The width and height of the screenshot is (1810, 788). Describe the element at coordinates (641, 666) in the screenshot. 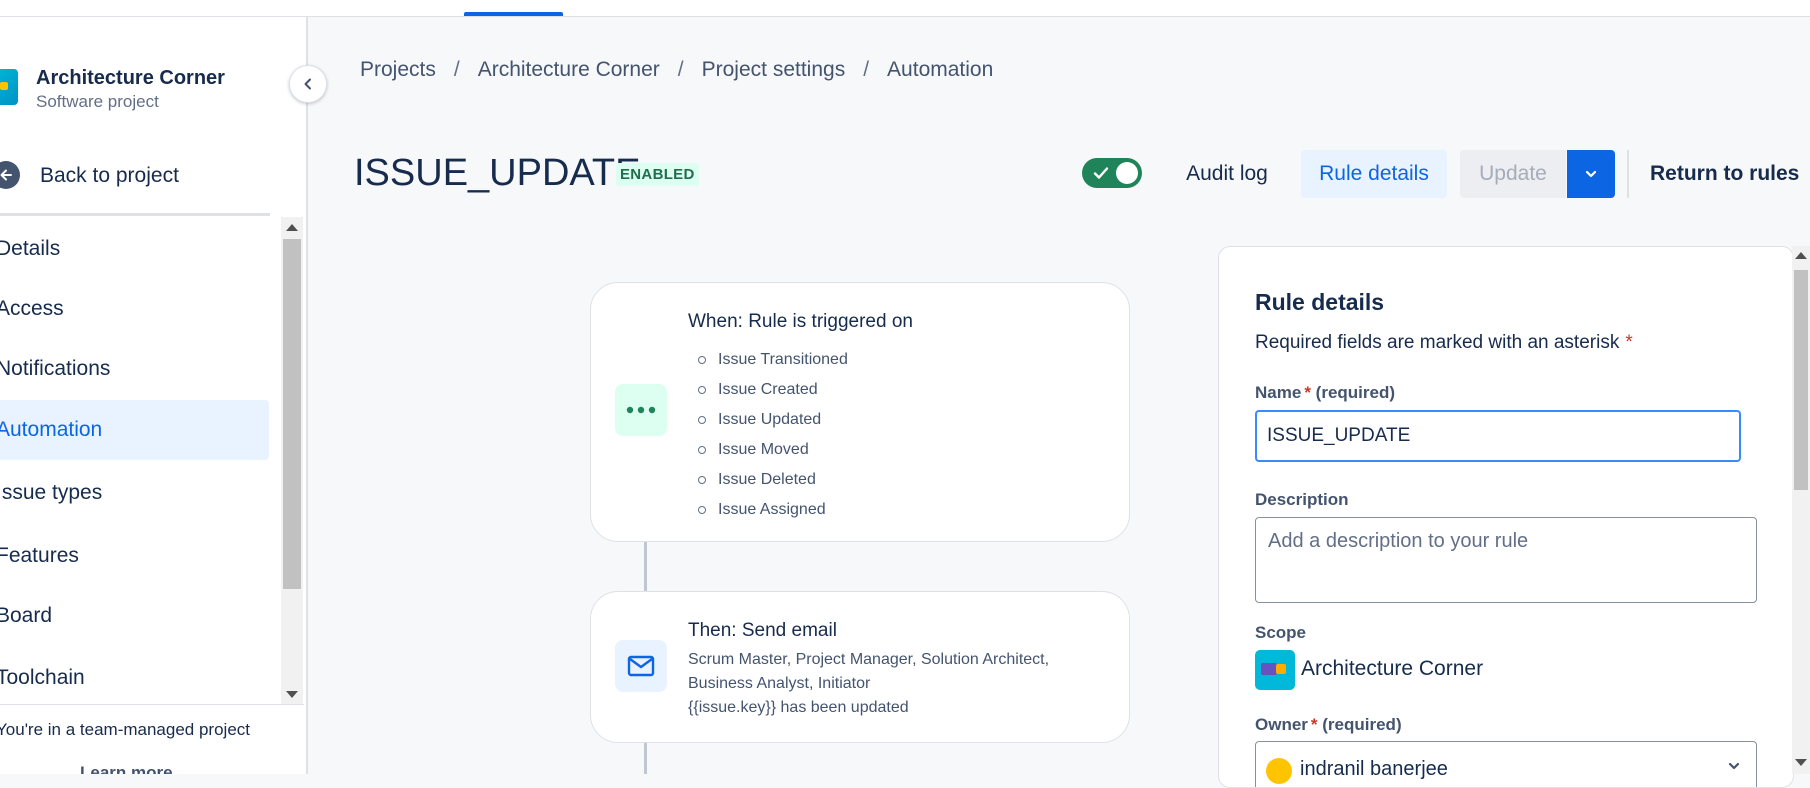

I see `mail-icon` at that location.